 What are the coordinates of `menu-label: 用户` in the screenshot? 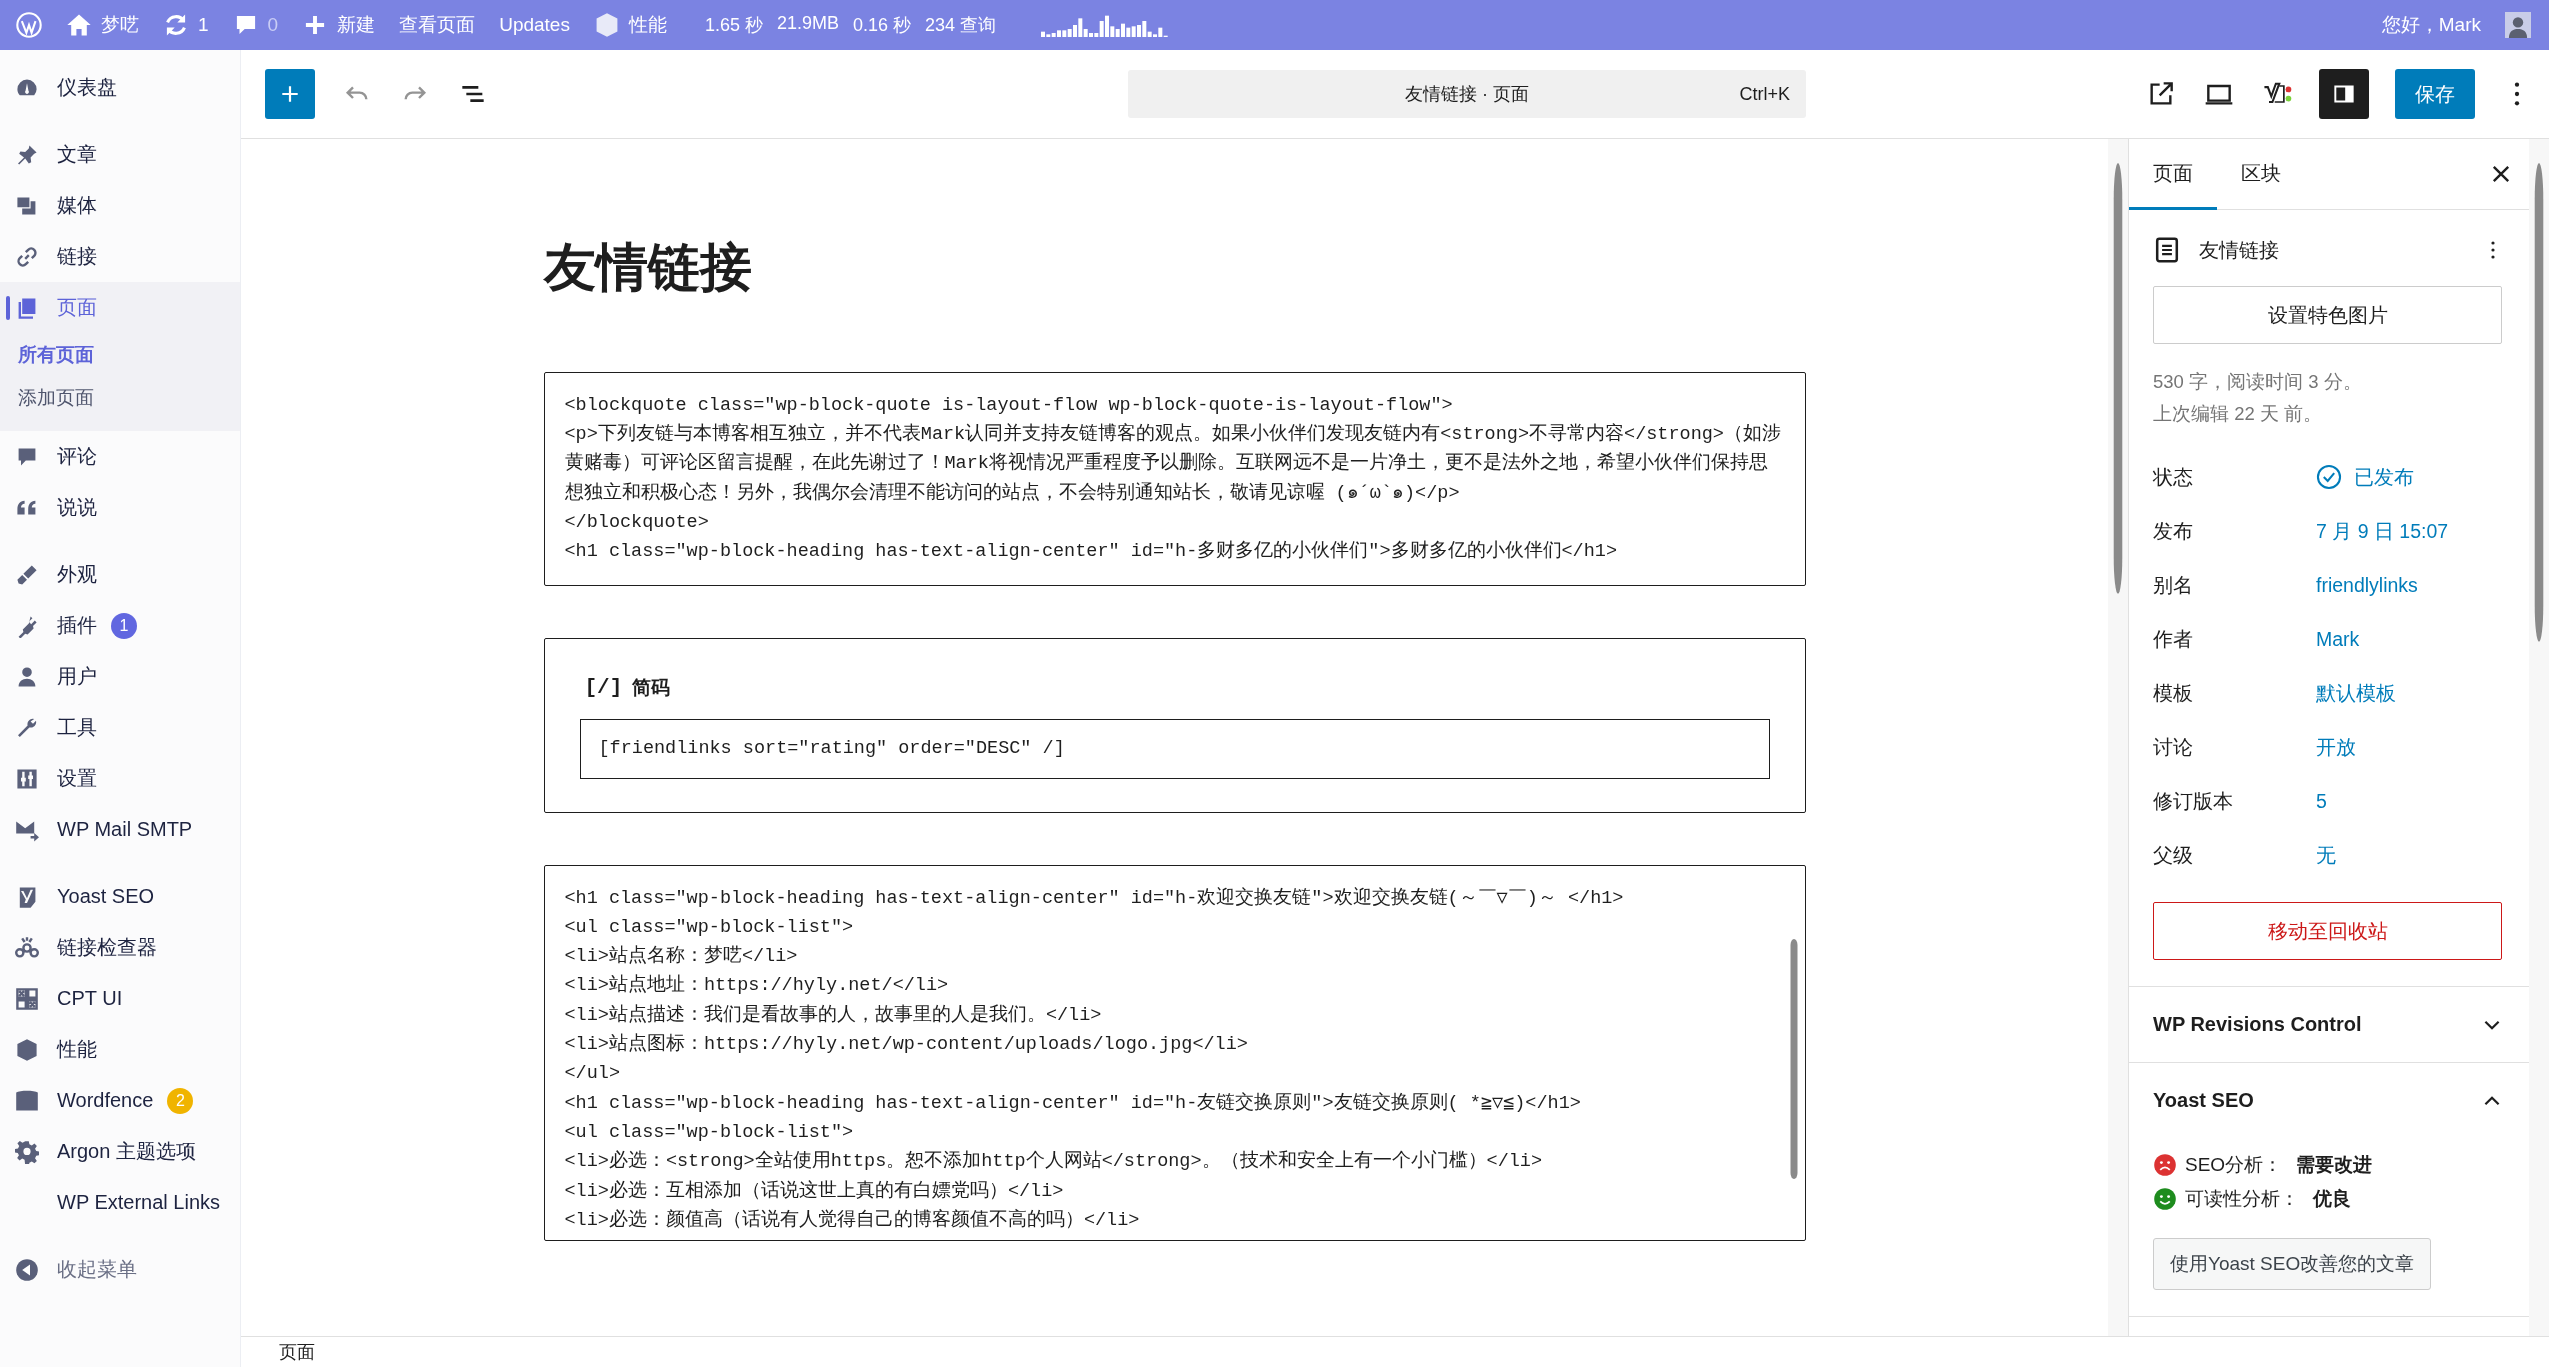 It's located at (77, 676).